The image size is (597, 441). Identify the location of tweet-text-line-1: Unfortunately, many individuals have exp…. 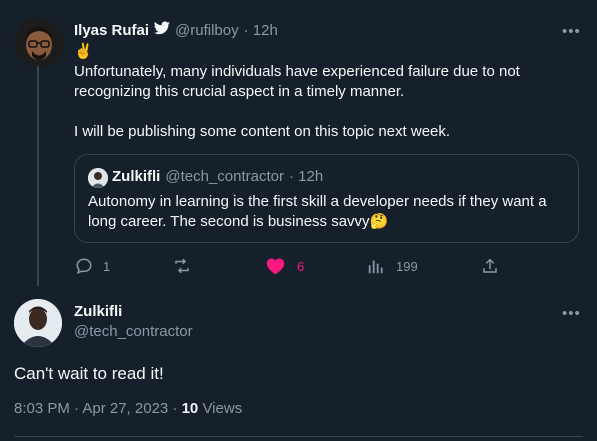
(297, 71).